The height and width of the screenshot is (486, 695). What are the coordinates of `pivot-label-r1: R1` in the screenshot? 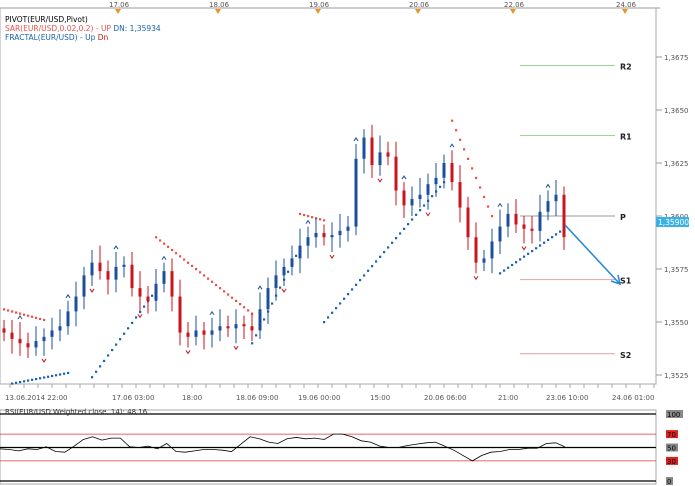 It's located at (626, 136).